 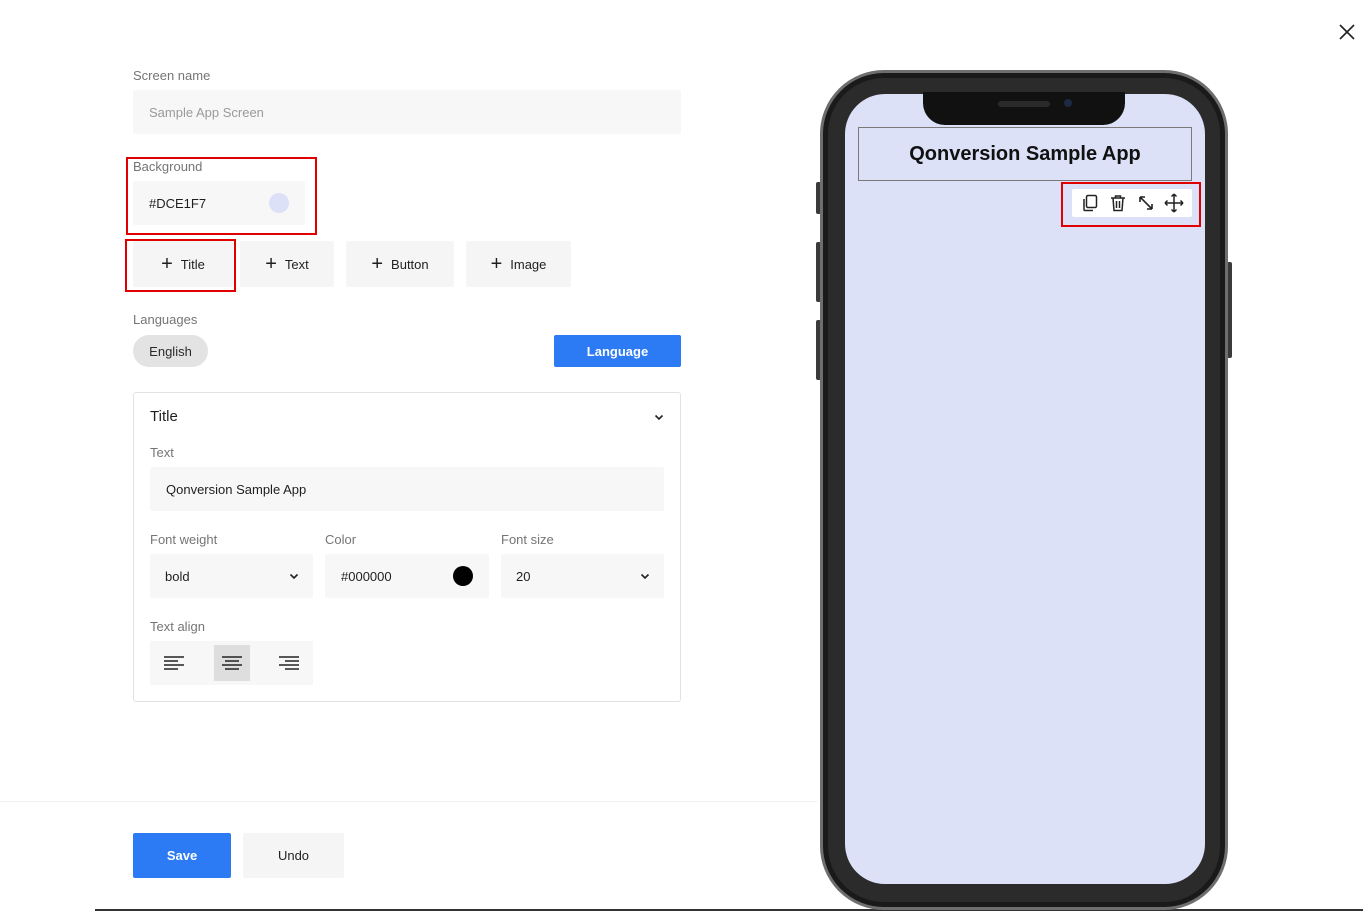 What do you see at coordinates (168, 166) in the screenshot?
I see `background-label: Background` at bounding box center [168, 166].